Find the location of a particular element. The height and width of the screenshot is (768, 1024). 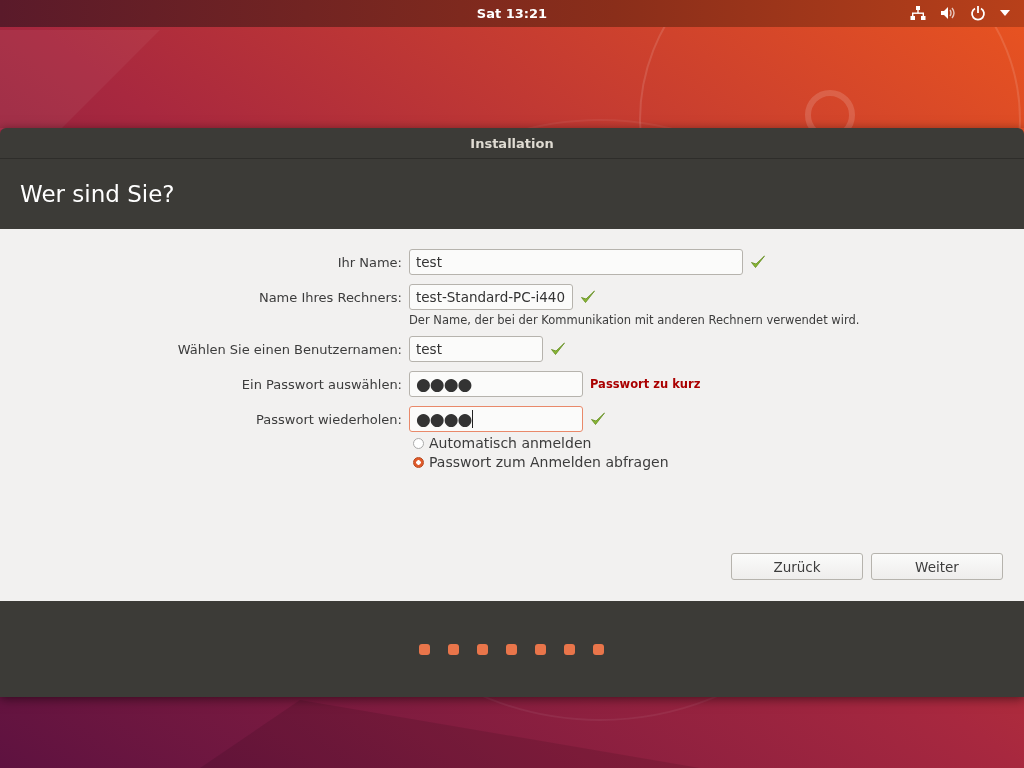

clock: Sat 13:21 is located at coordinates (512, 13).